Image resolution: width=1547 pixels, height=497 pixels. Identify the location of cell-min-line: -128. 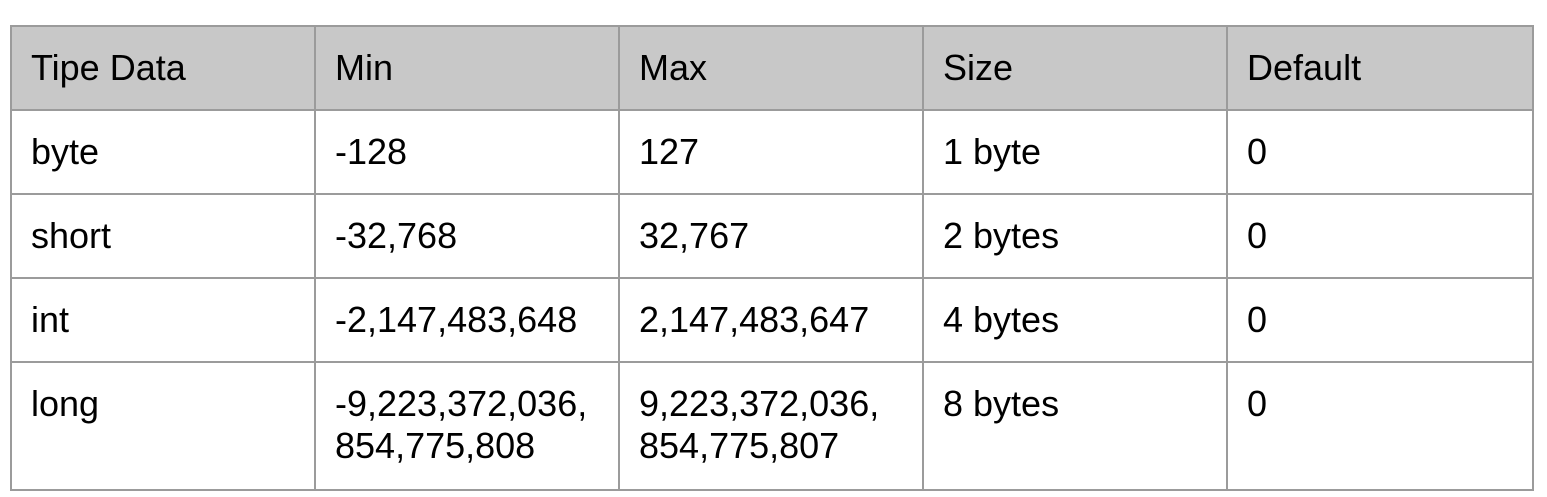
(371, 151).